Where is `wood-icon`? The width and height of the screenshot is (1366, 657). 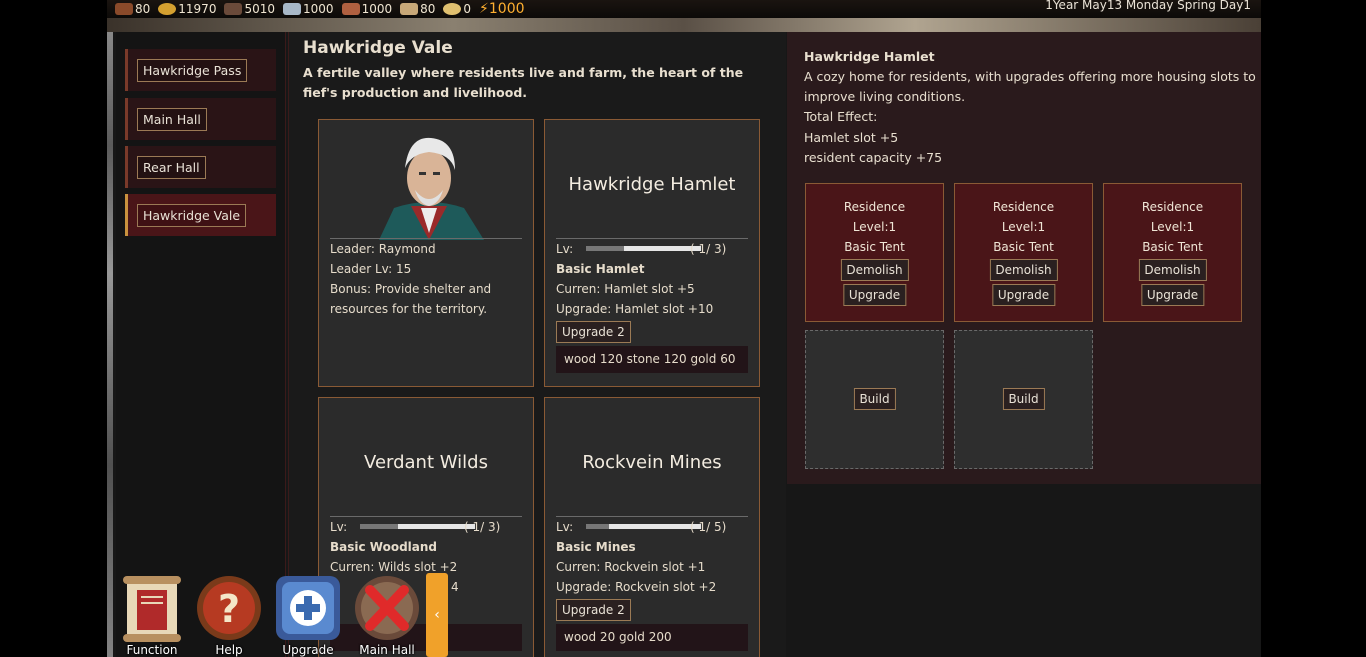
wood-icon is located at coordinates (124, 9).